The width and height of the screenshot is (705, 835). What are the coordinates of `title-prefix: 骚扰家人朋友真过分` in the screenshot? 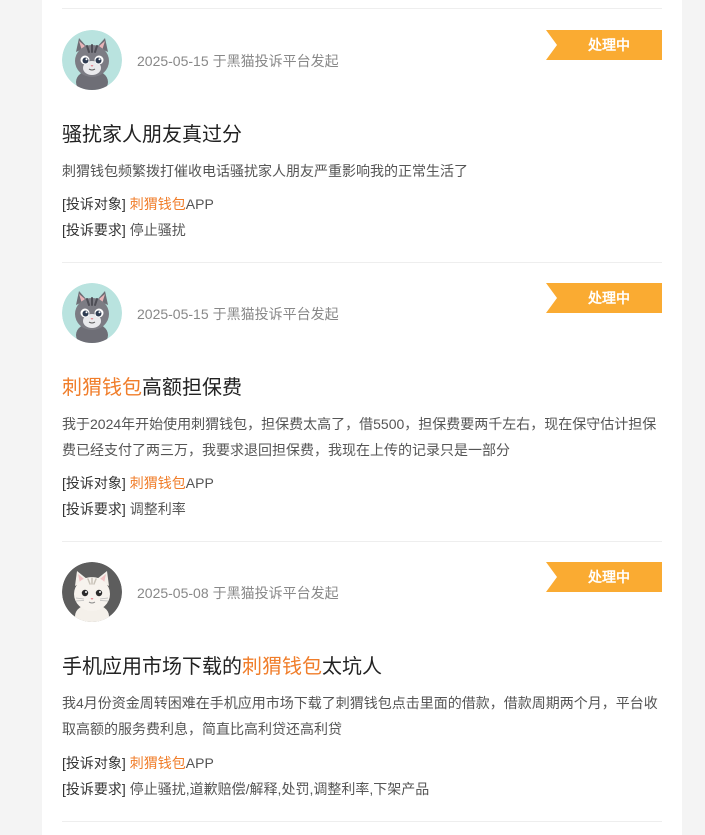 It's located at (152, 135).